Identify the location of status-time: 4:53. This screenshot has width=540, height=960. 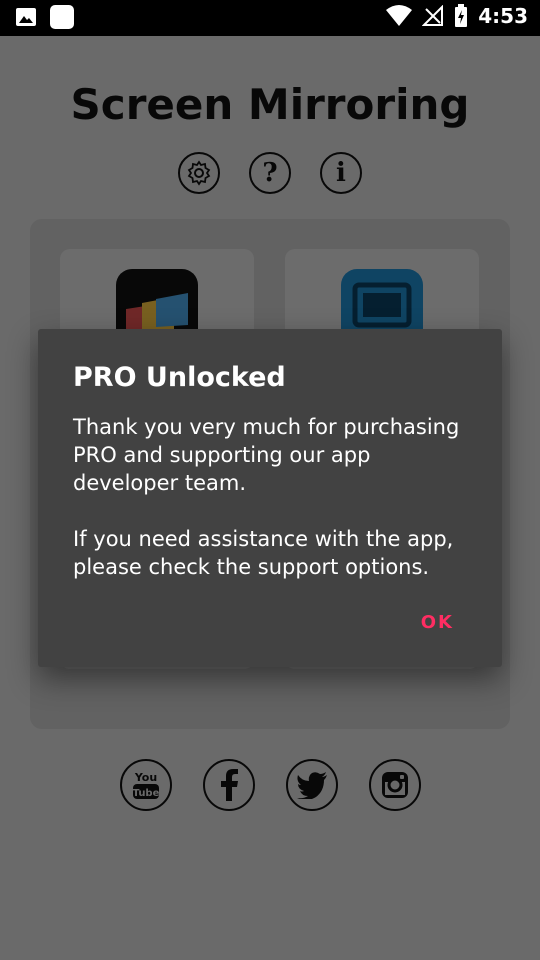
(503, 16).